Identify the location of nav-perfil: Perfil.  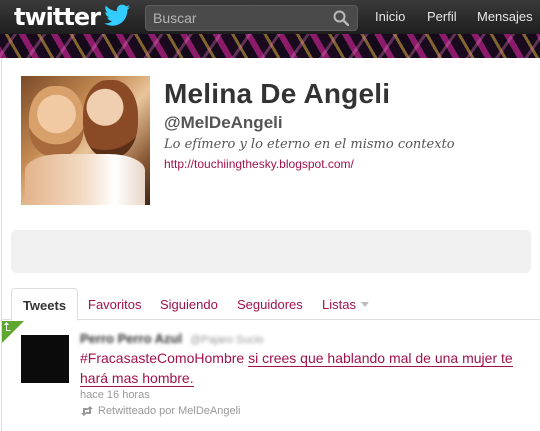
(442, 16).